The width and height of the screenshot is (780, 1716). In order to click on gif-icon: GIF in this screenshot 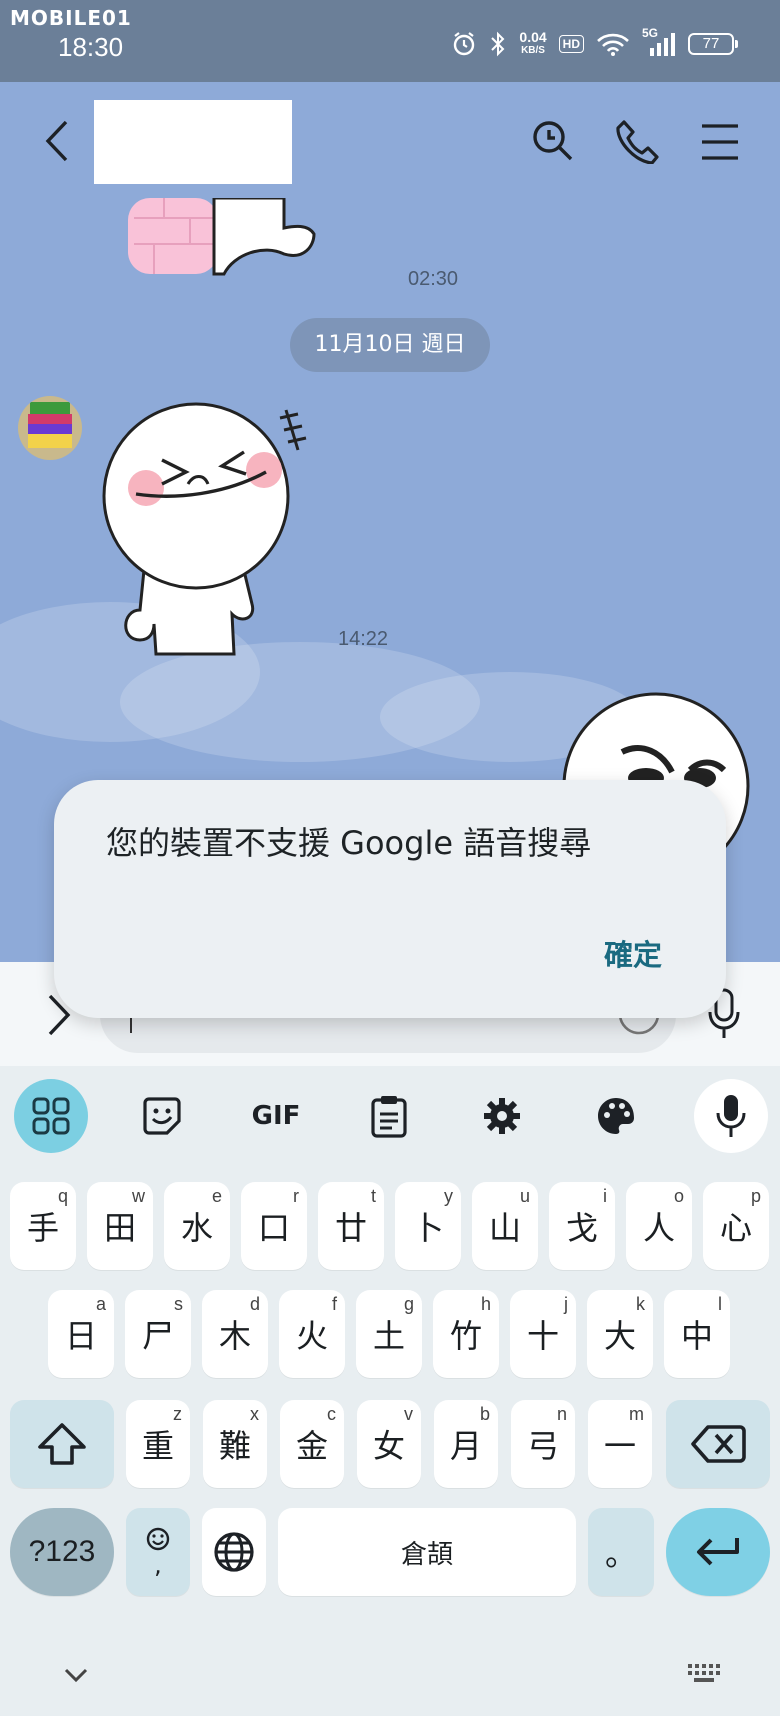, I will do `click(276, 1116)`.